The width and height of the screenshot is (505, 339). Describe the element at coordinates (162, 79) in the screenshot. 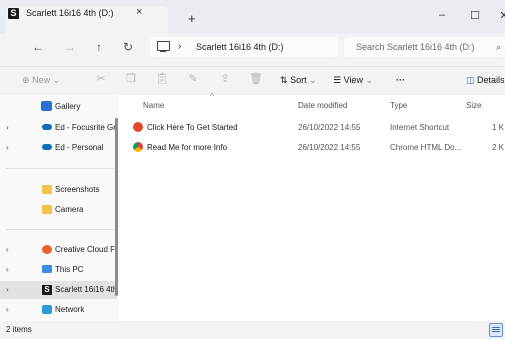

I see `paste-icon: 📋︎` at that location.